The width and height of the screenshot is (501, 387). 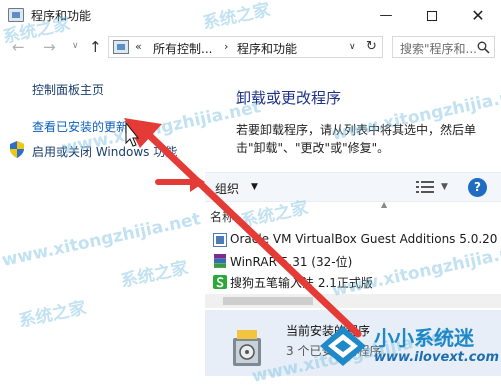 I want to click on close-button: ✕, so click(x=478, y=15).